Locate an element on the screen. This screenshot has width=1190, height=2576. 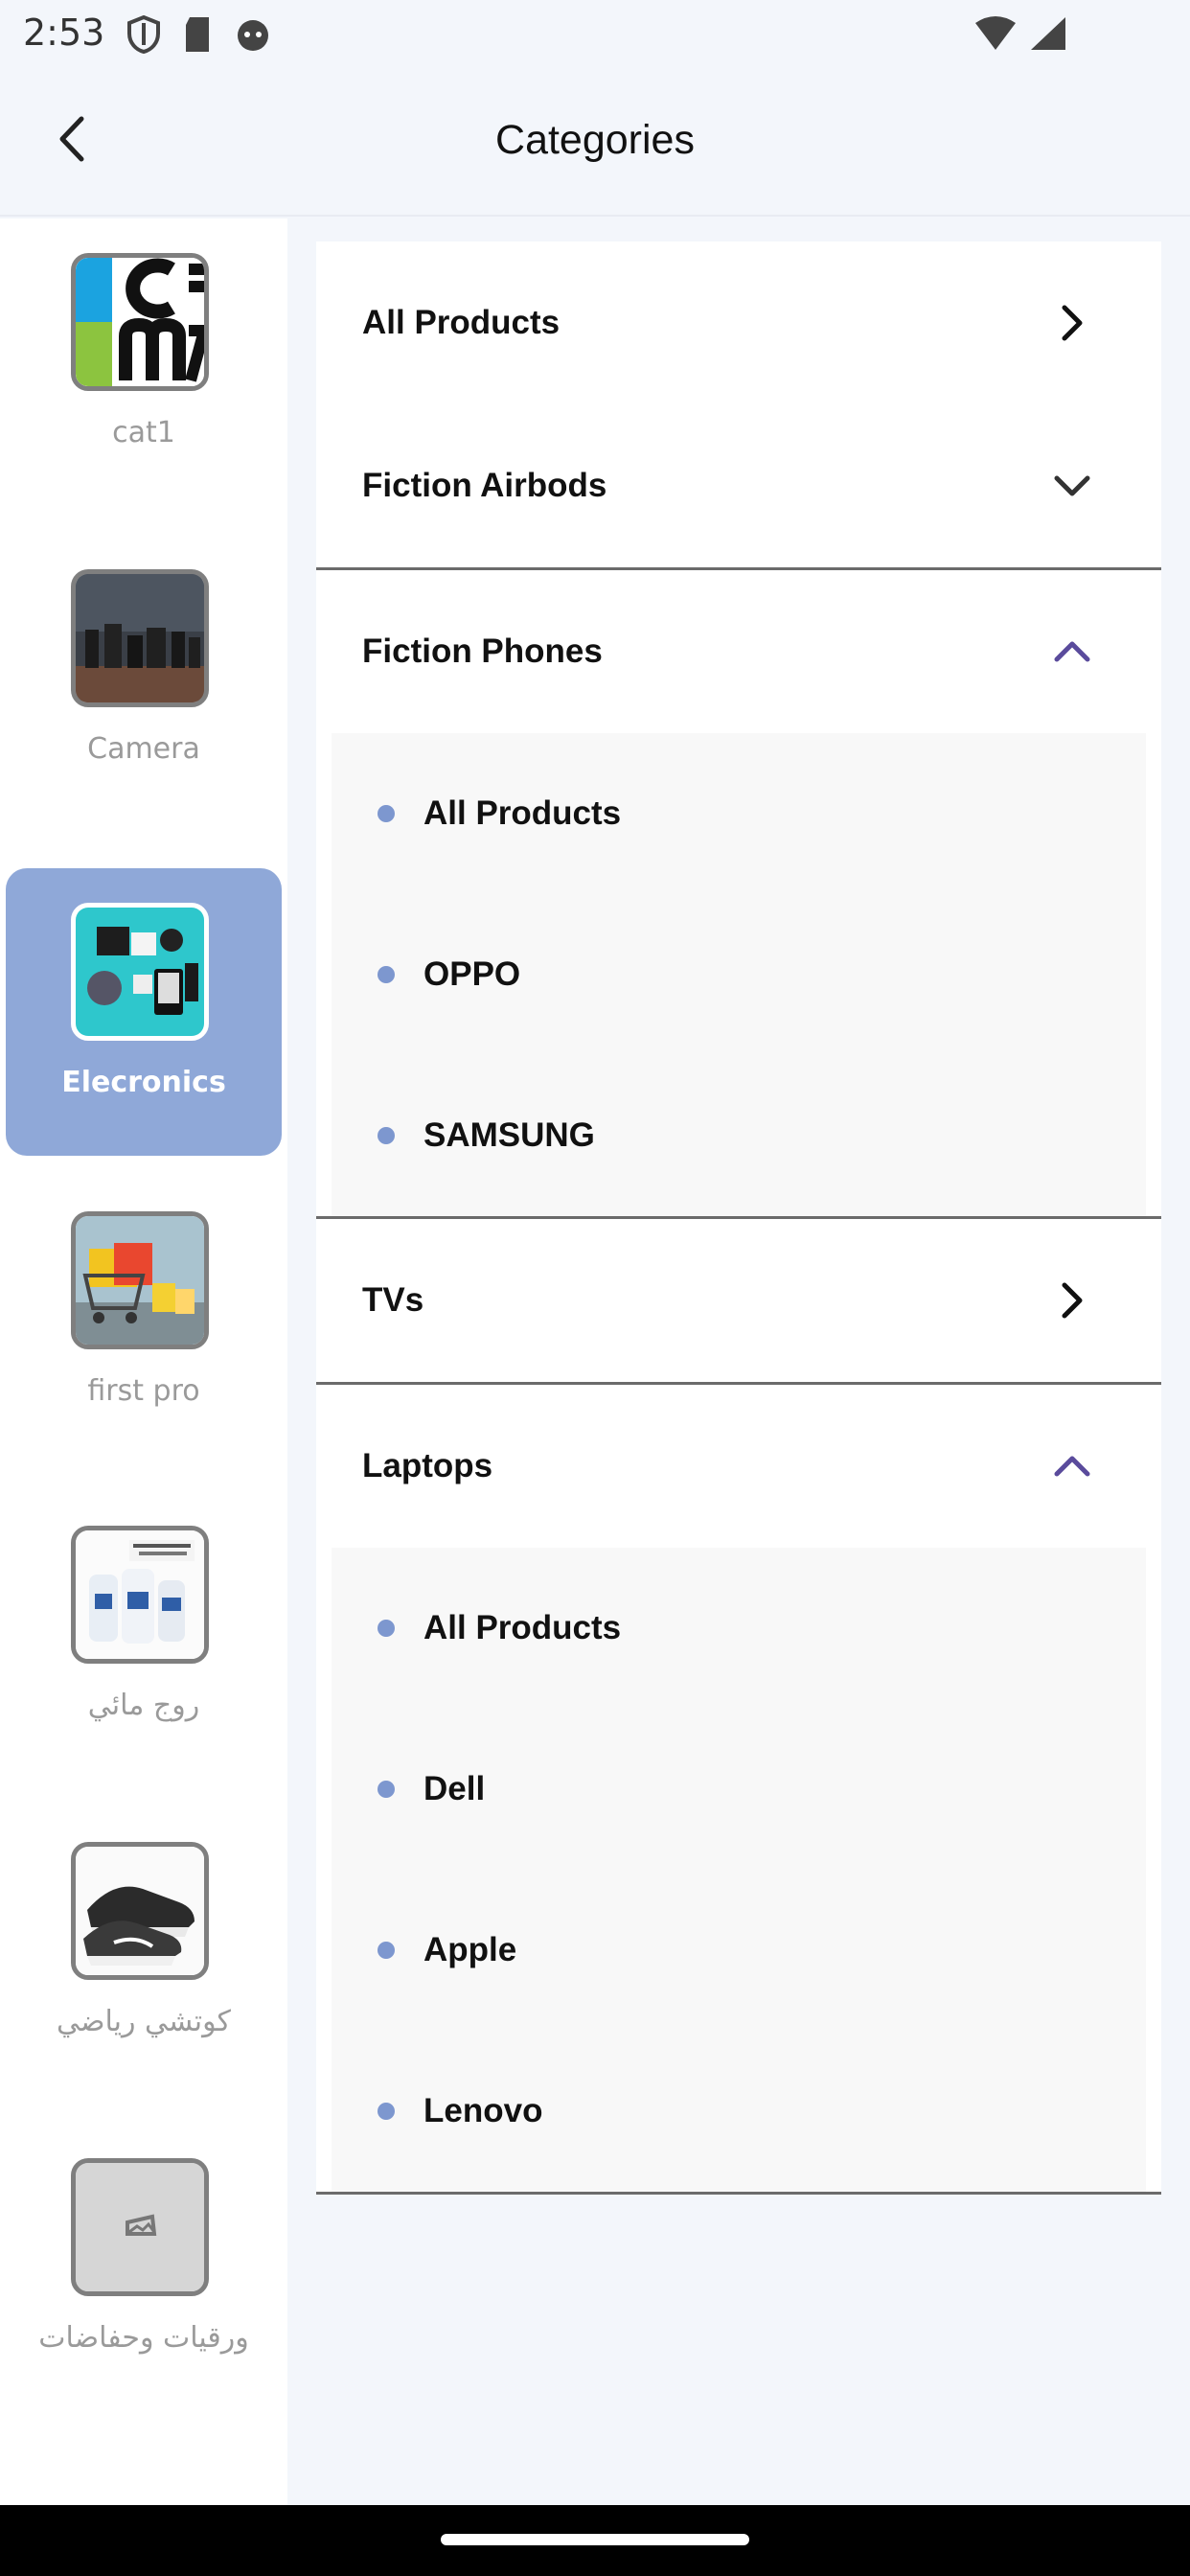
sidebar-item-label: first pro is located at coordinates (144, 1391).